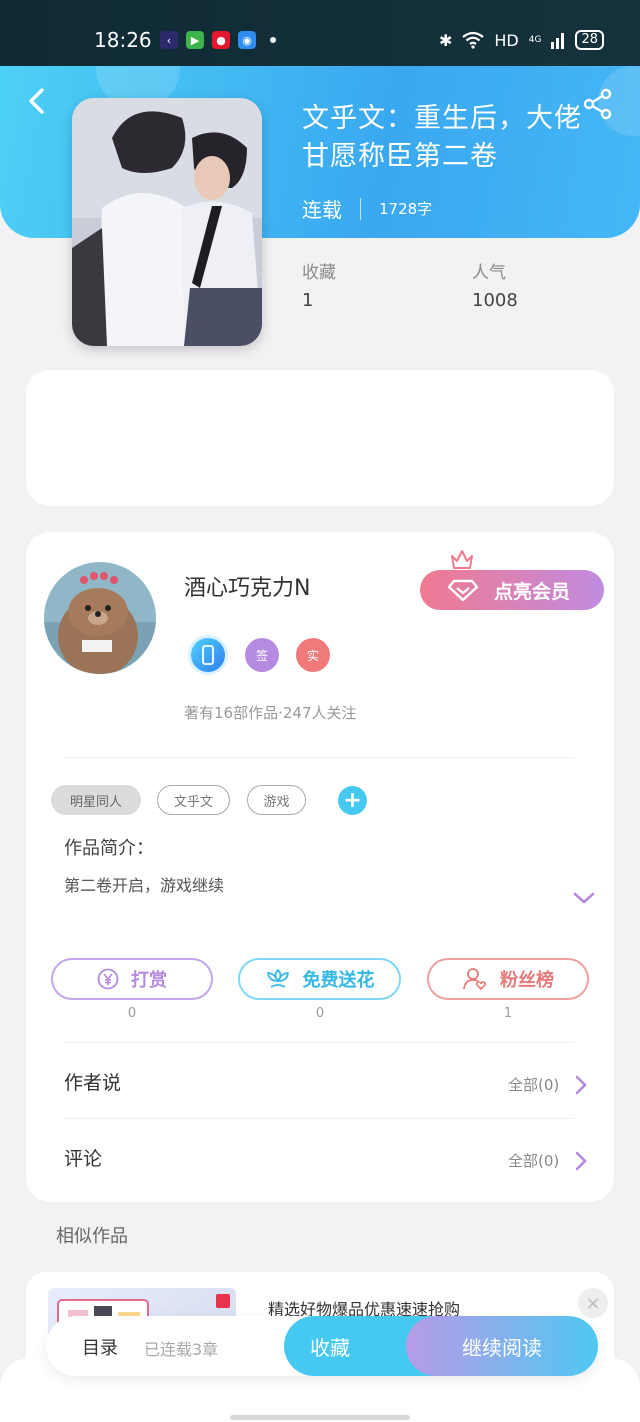  Describe the element at coordinates (527, 980) in the screenshot. I see `fans-ranking-label: 粉丝榜` at that location.